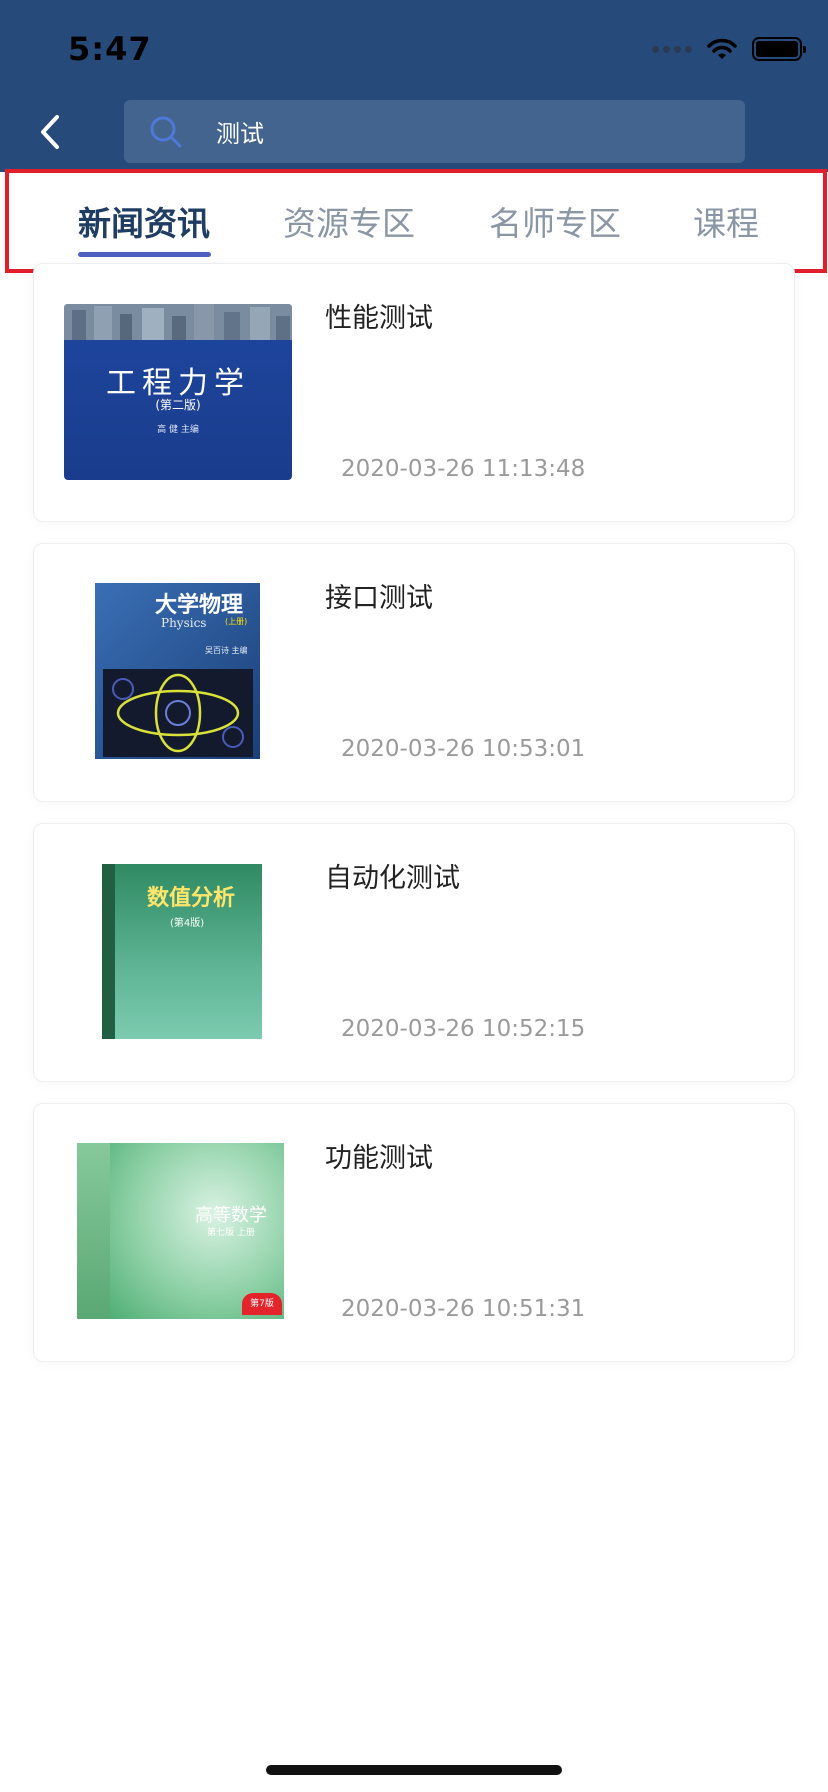  What do you see at coordinates (110, 49) in the screenshot?
I see `status-time: 5:47` at bounding box center [110, 49].